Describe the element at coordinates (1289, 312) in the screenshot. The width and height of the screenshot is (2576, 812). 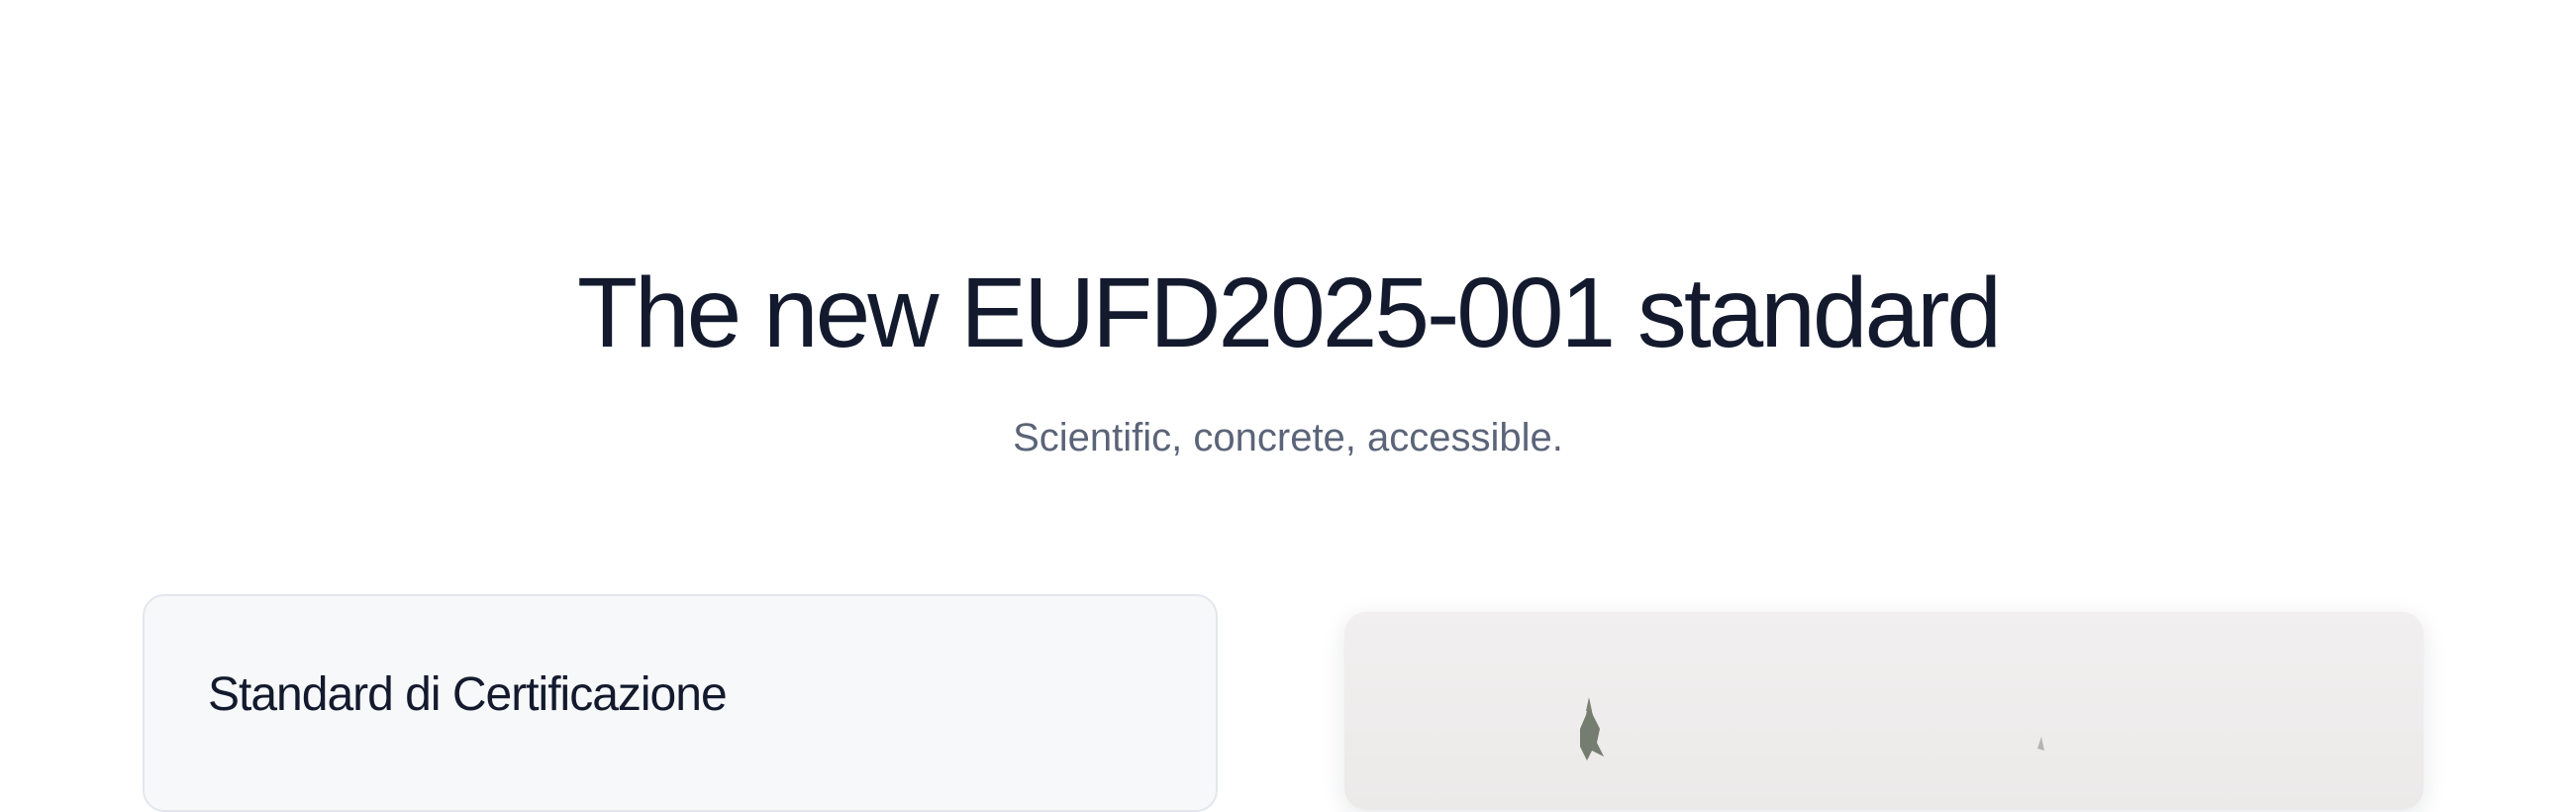
I see `page-title: The new EUFD2025-001 standard` at that location.